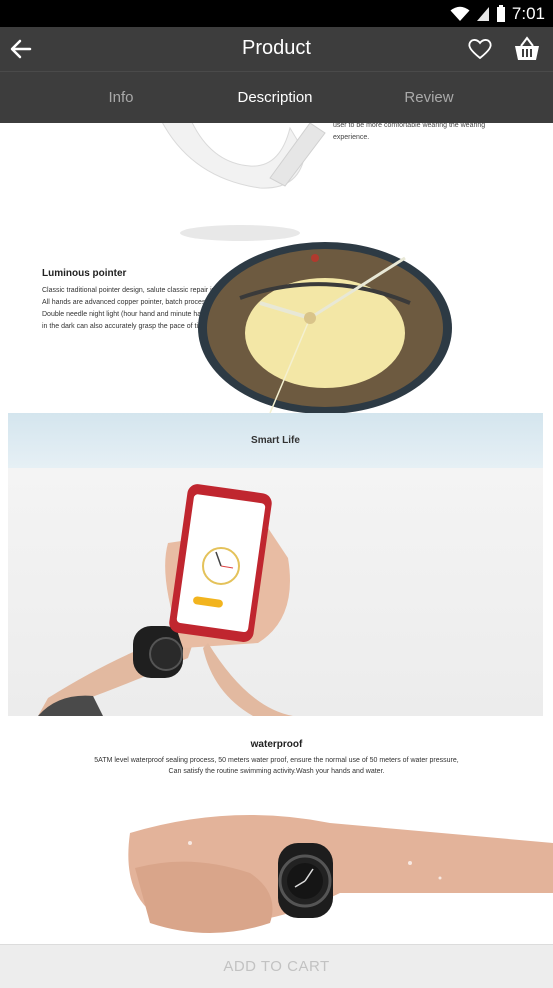 The width and height of the screenshot is (553, 988). Describe the element at coordinates (527, 49) in the screenshot. I see `basket-icon` at that location.